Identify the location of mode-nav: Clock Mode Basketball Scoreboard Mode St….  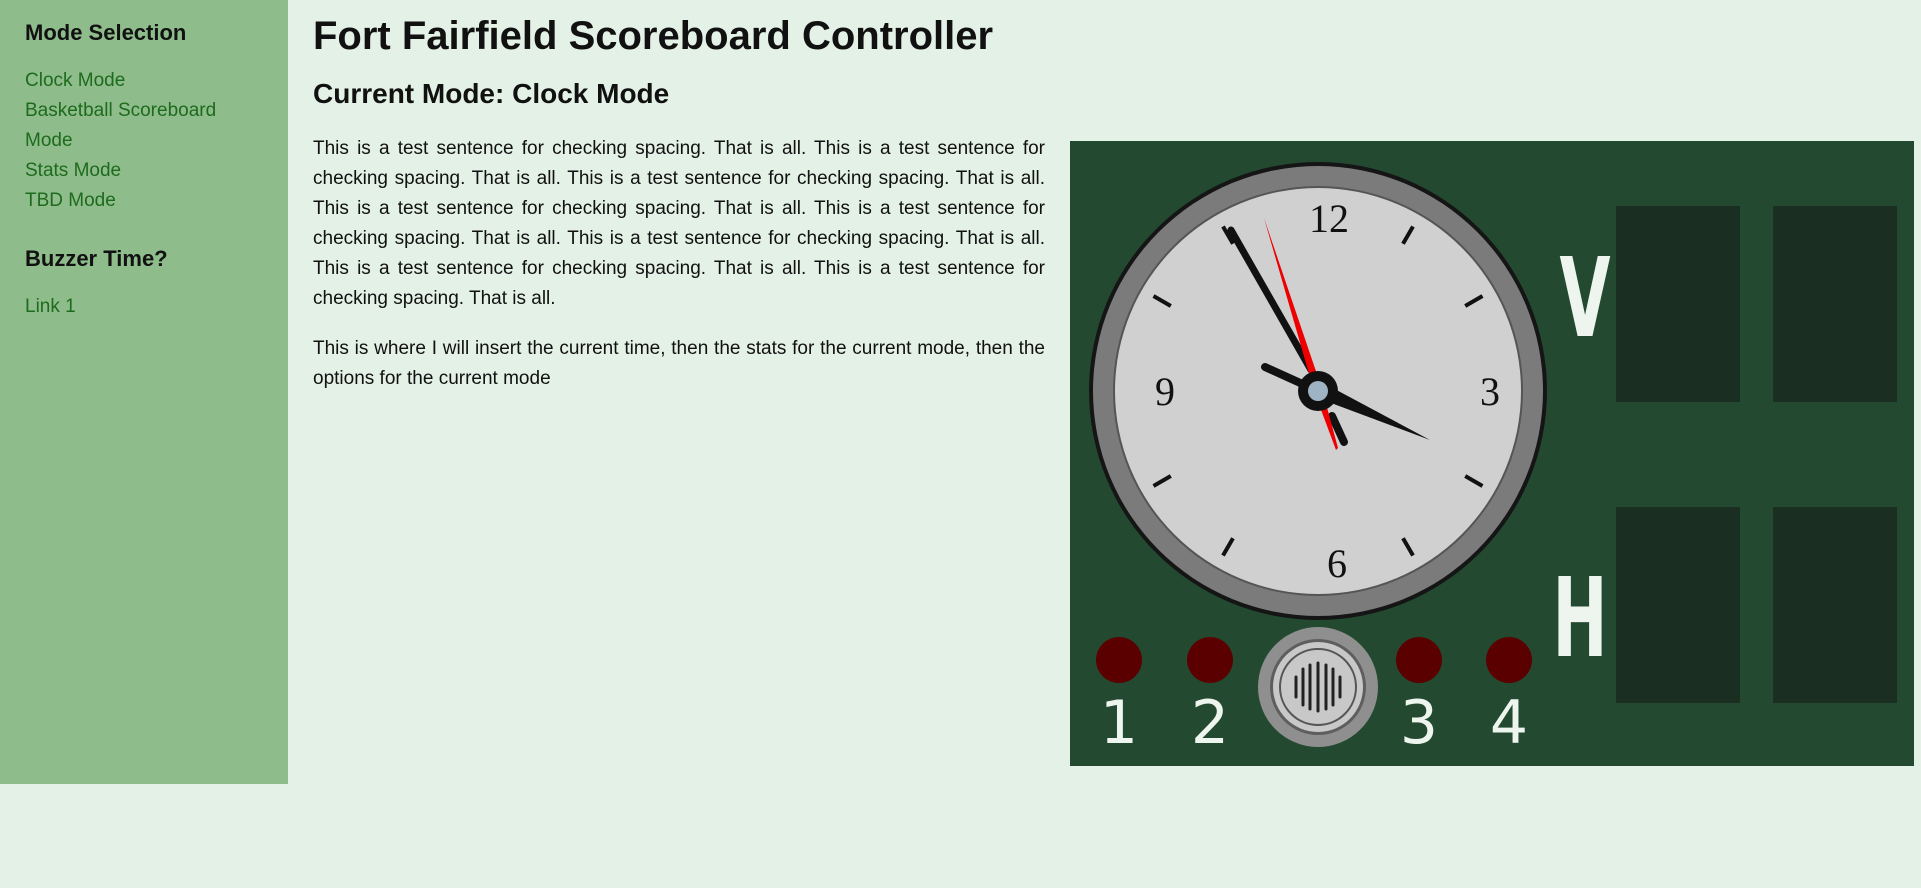
(135, 141).